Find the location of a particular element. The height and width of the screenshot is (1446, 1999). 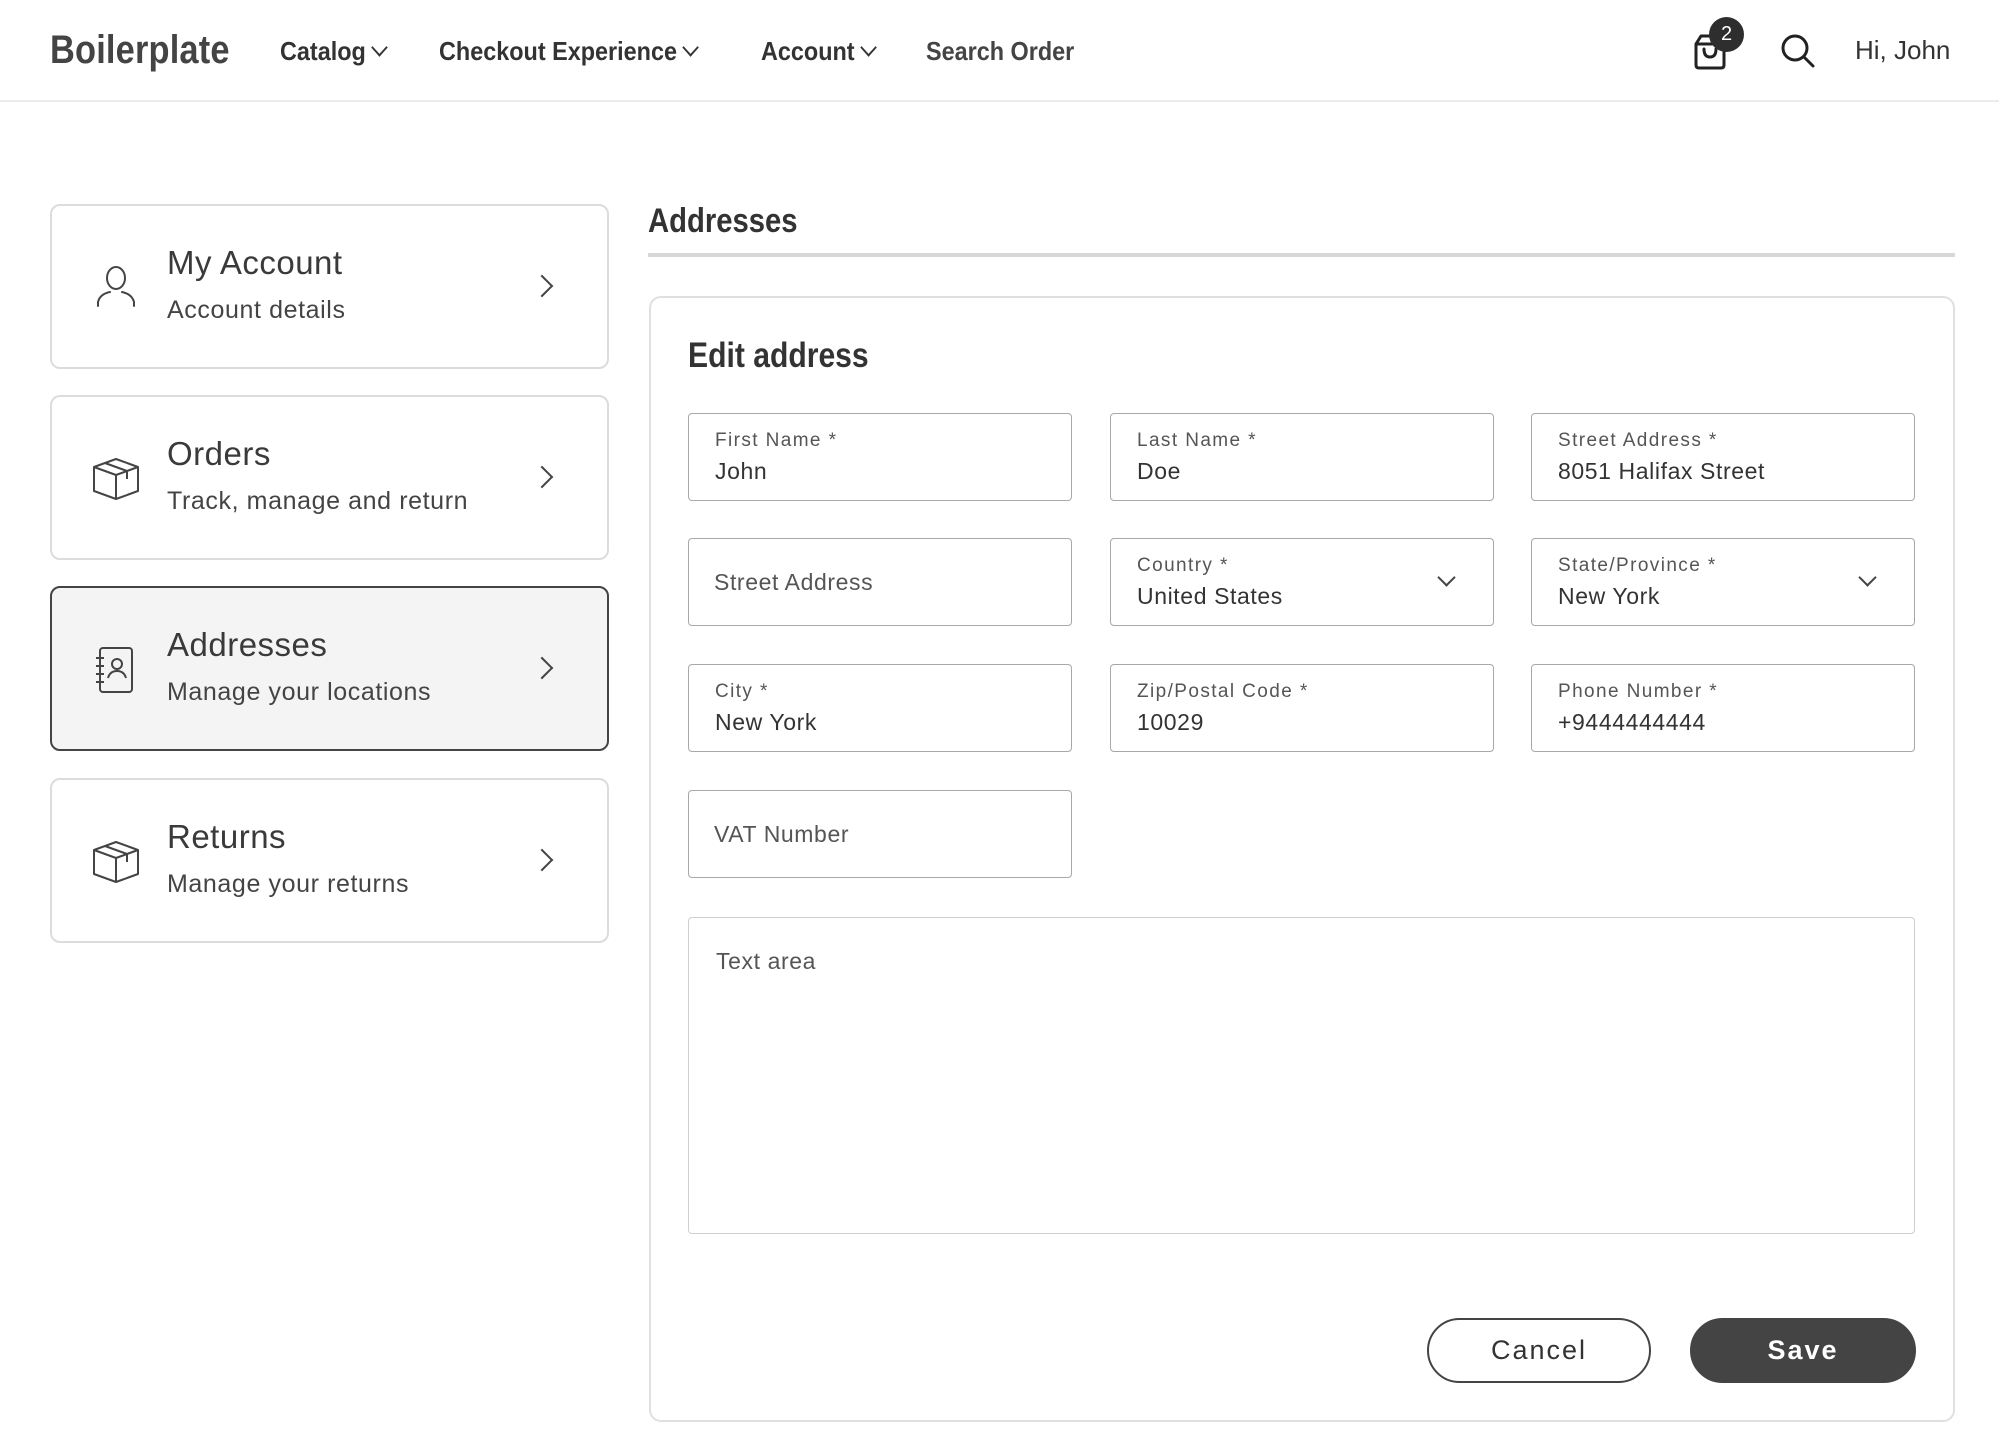

zip-code-field: Zip/Postal Code * 10029 is located at coordinates (1302, 708).